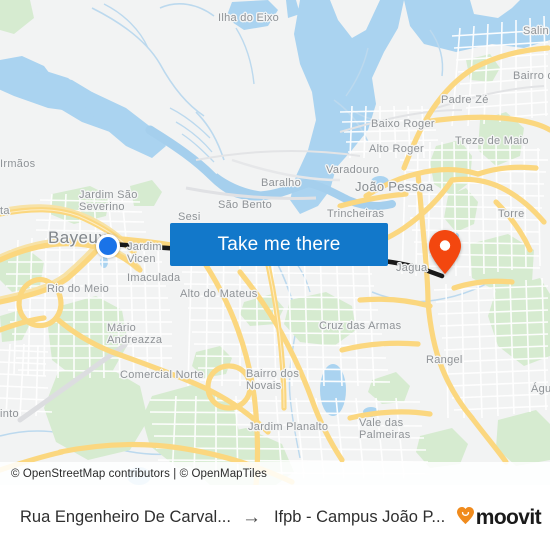  Describe the element at coordinates (279, 244) in the screenshot. I see `take-me-there-button: Take me there` at that location.